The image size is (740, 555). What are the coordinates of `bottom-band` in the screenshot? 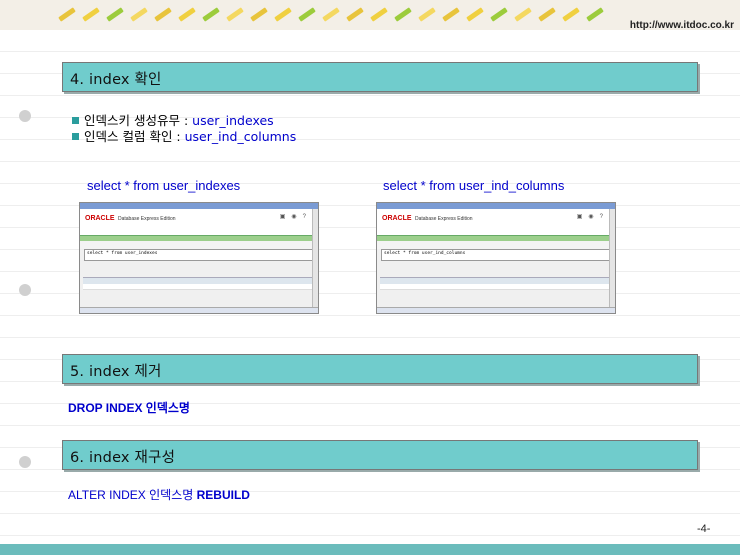 It's located at (370, 549).